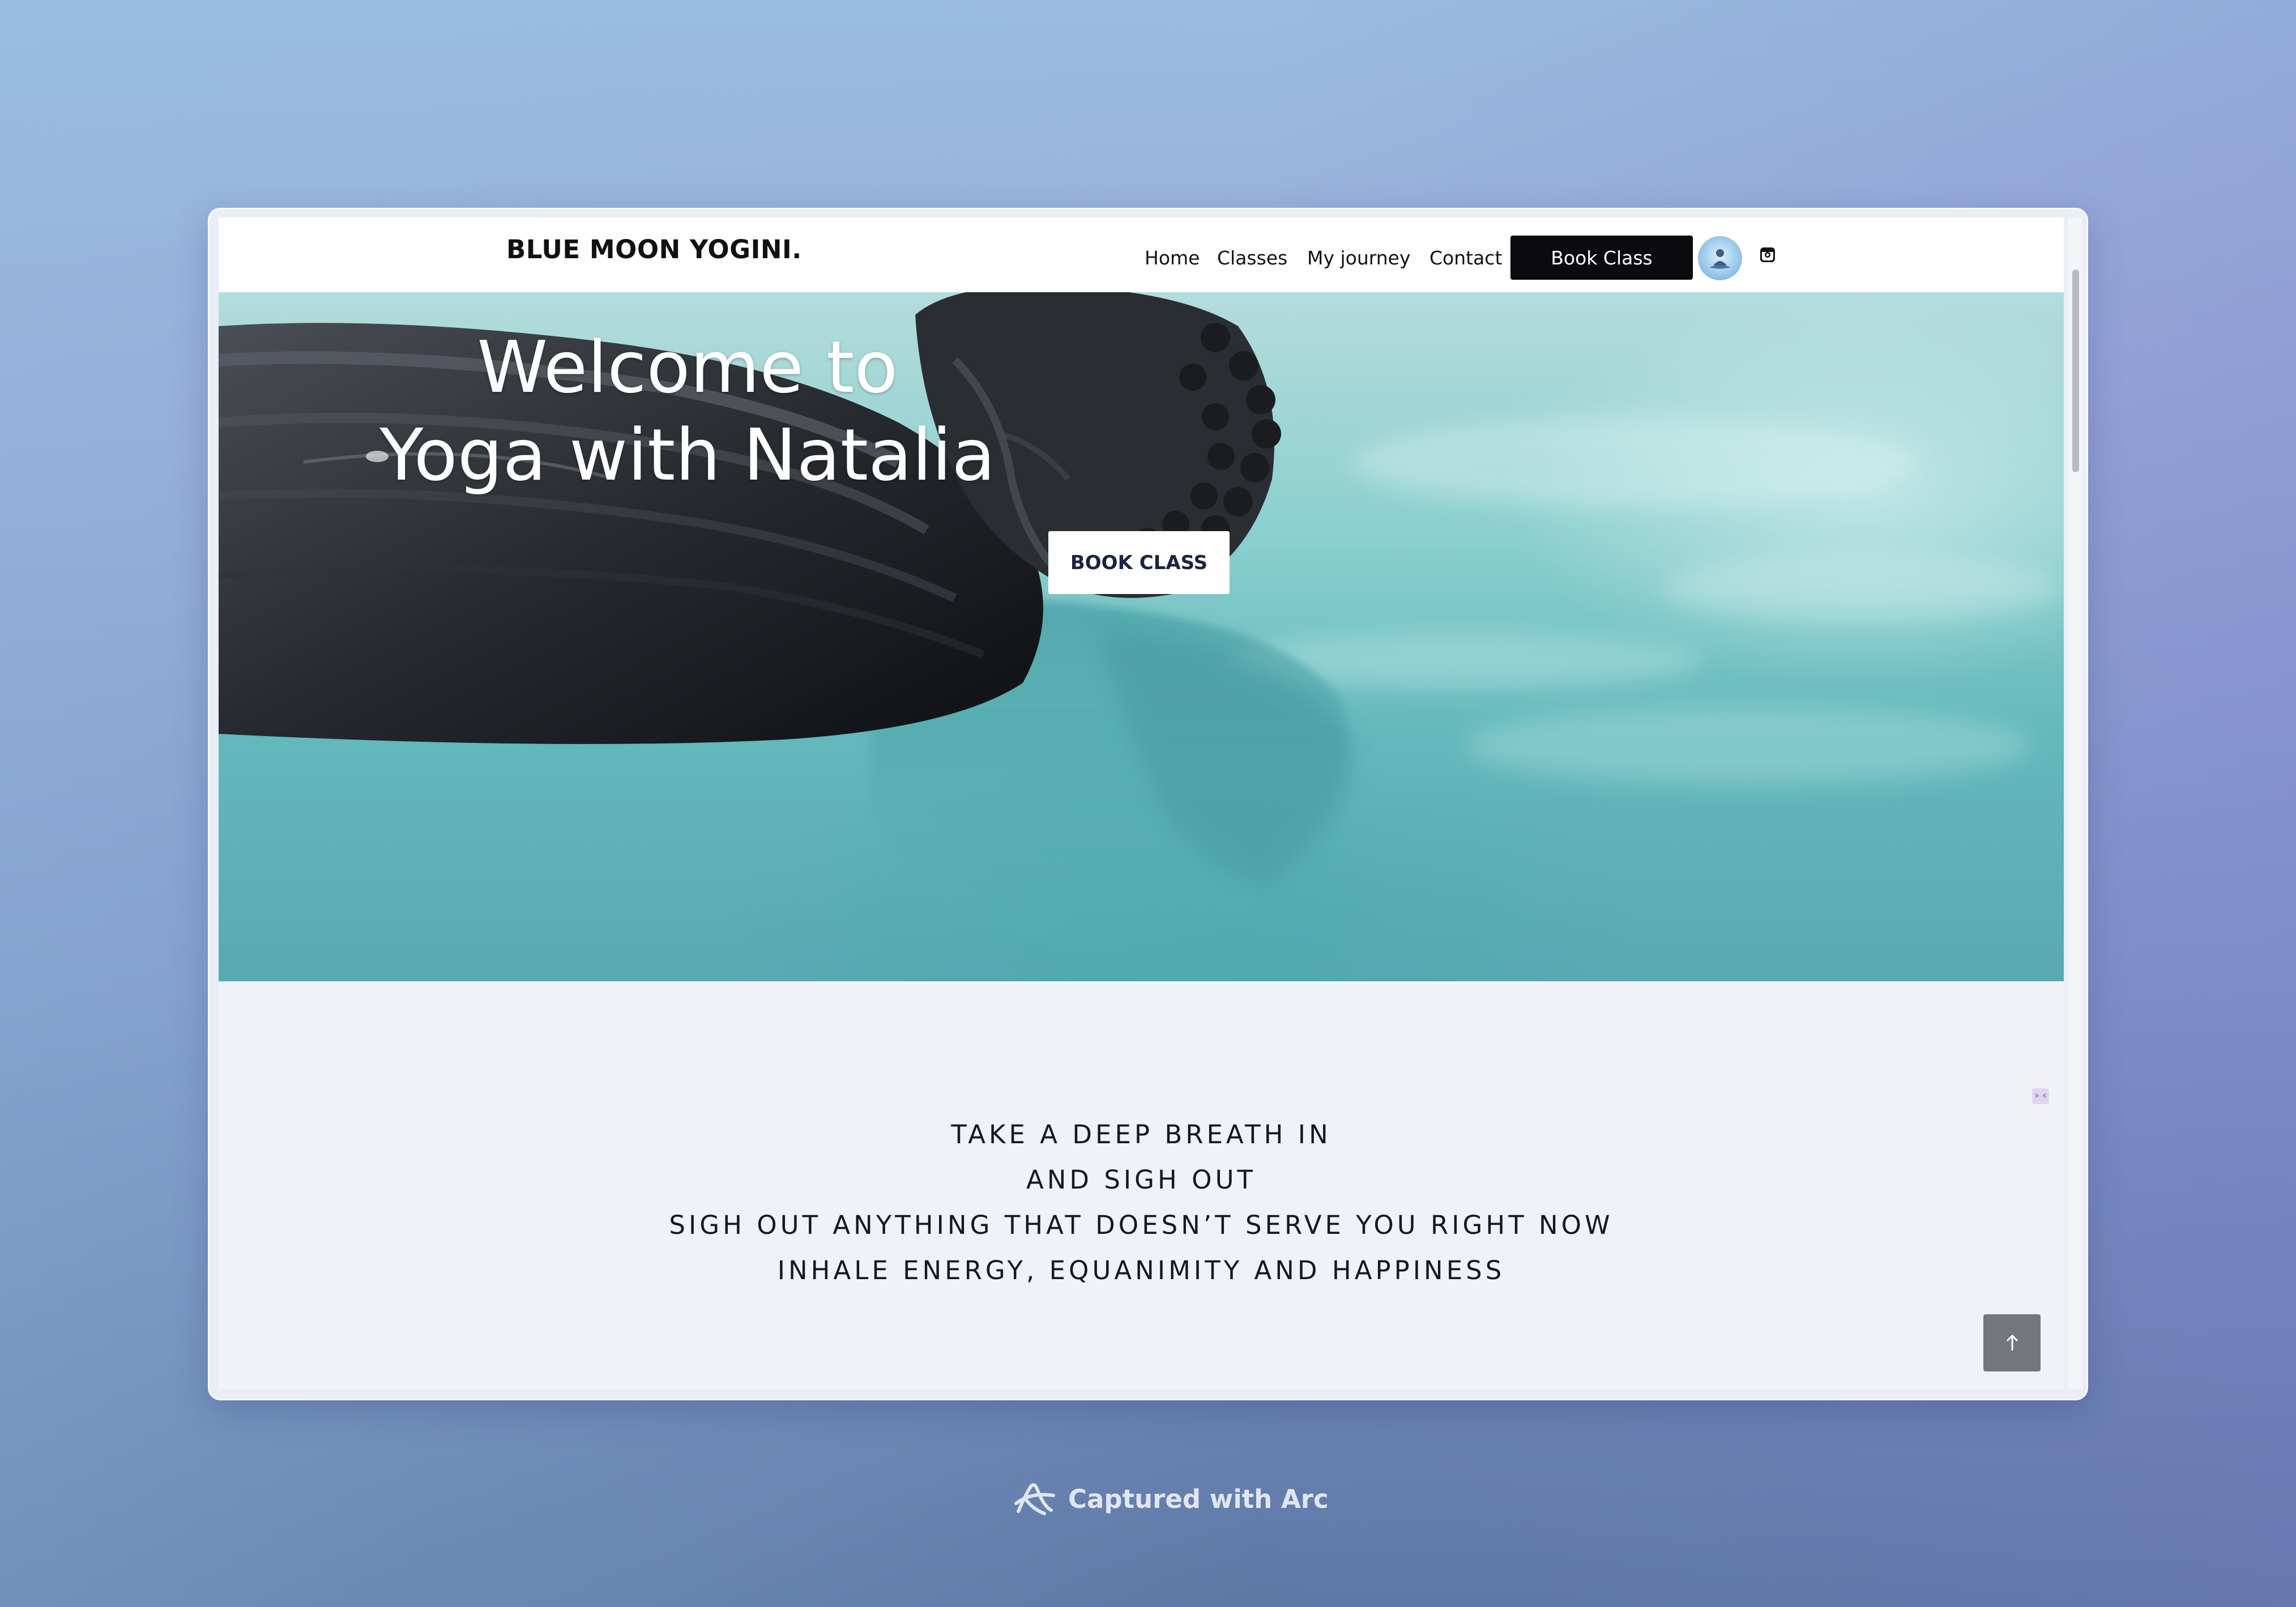 The image size is (2296, 1607). Describe the element at coordinates (1172, 258) in the screenshot. I see `nav-home: Home` at that location.